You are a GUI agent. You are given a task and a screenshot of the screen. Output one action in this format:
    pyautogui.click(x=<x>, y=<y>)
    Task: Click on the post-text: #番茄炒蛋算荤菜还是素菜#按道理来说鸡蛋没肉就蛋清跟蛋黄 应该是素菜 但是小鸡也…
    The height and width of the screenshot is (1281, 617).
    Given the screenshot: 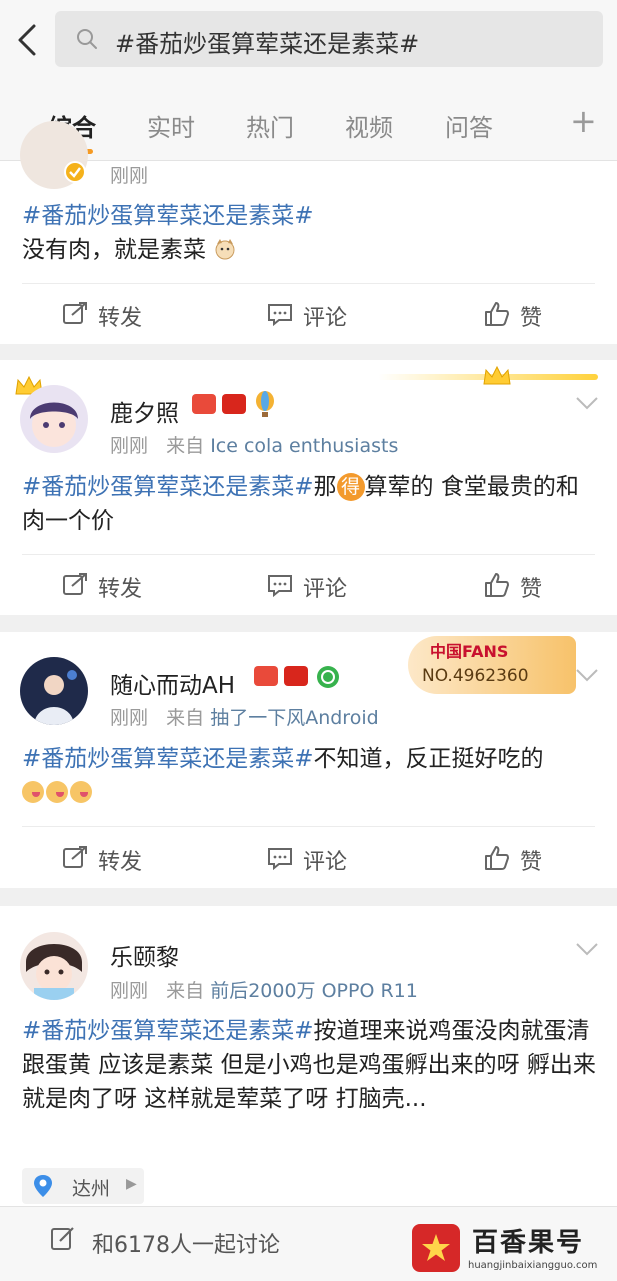 What is the action you would take?
    pyautogui.click(x=311, y=1065)
    